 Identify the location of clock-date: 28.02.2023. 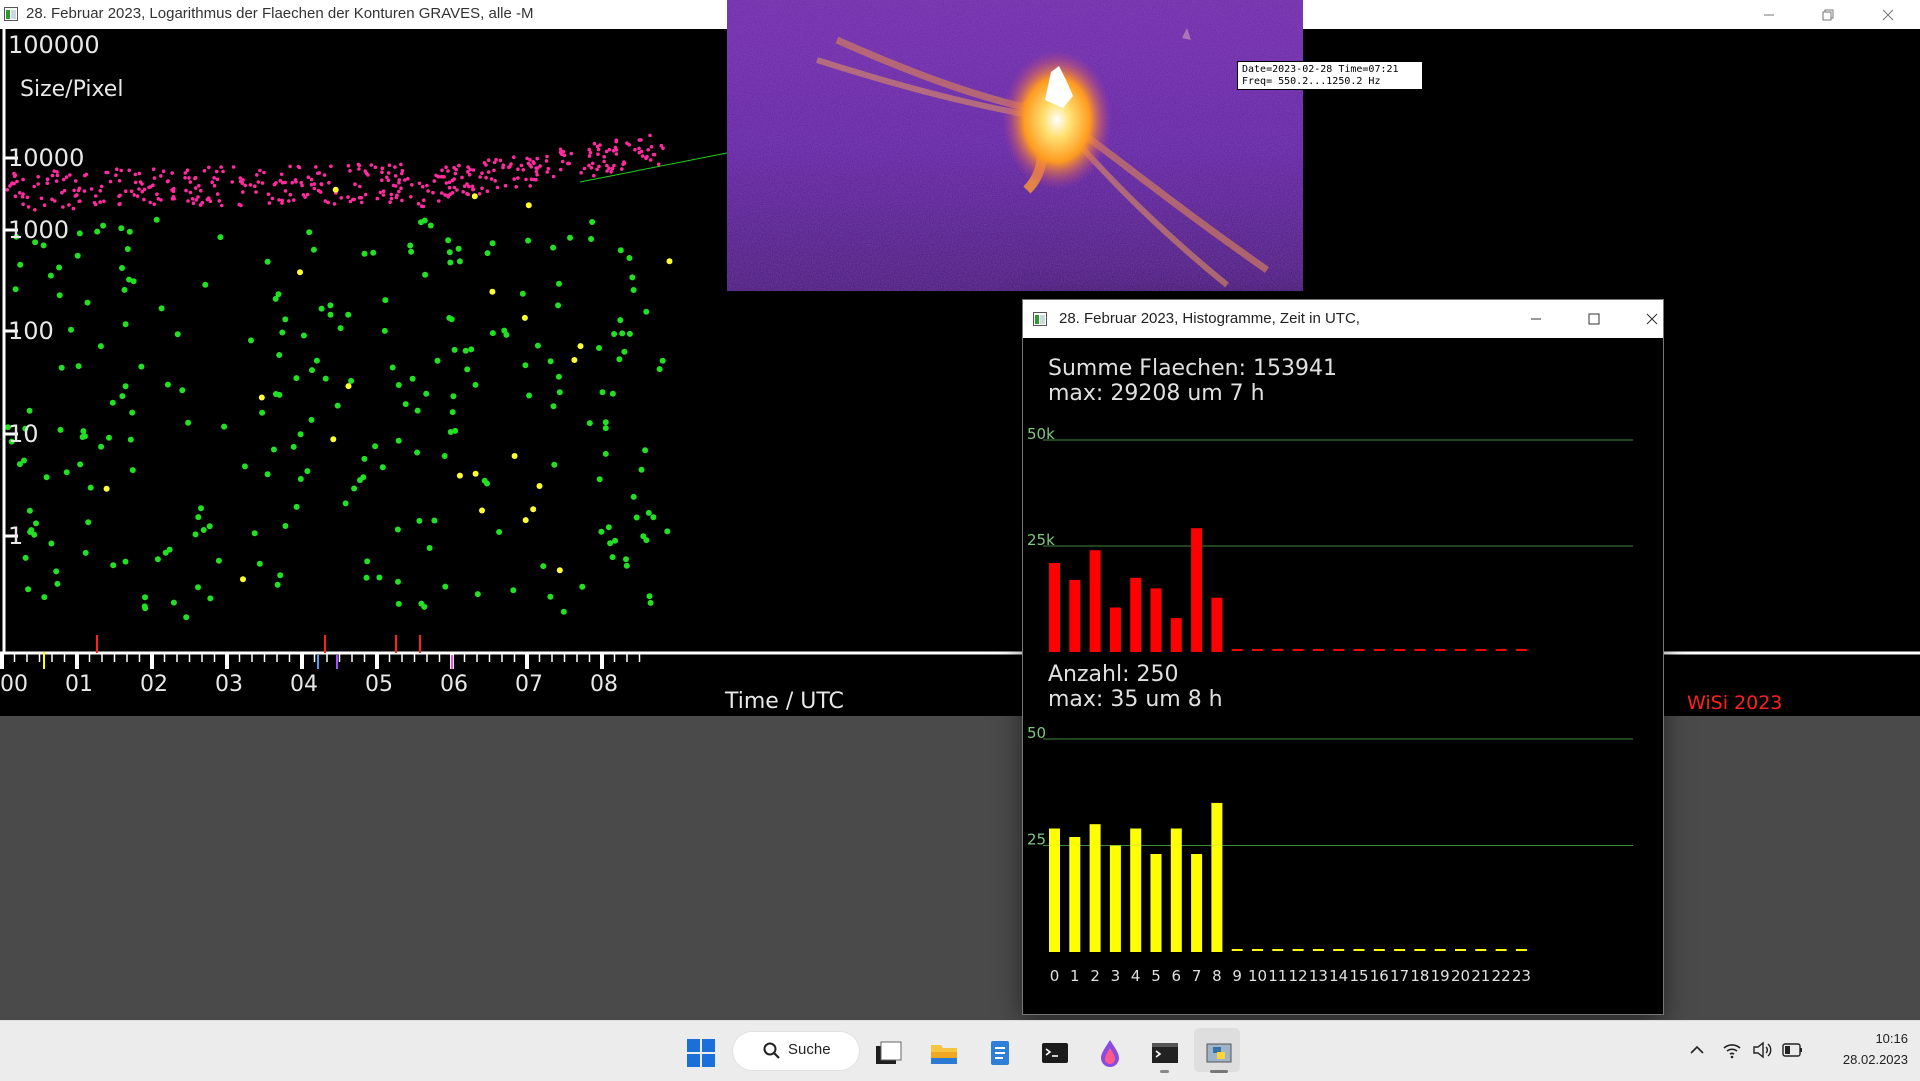
(1864, 1059).